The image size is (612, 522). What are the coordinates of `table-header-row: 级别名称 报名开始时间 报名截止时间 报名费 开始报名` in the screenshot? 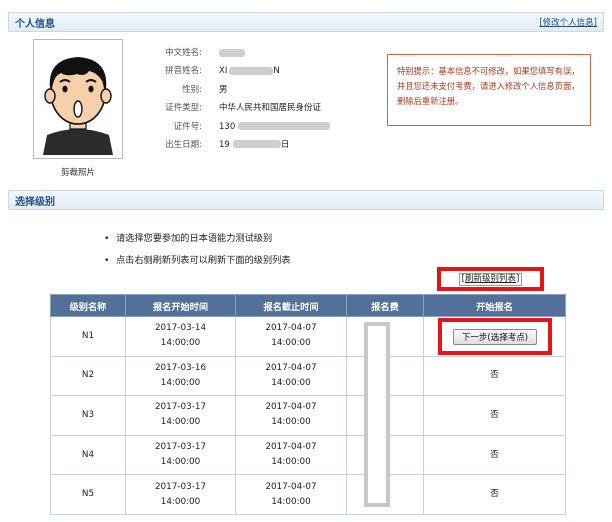 It's located at (308, 305).